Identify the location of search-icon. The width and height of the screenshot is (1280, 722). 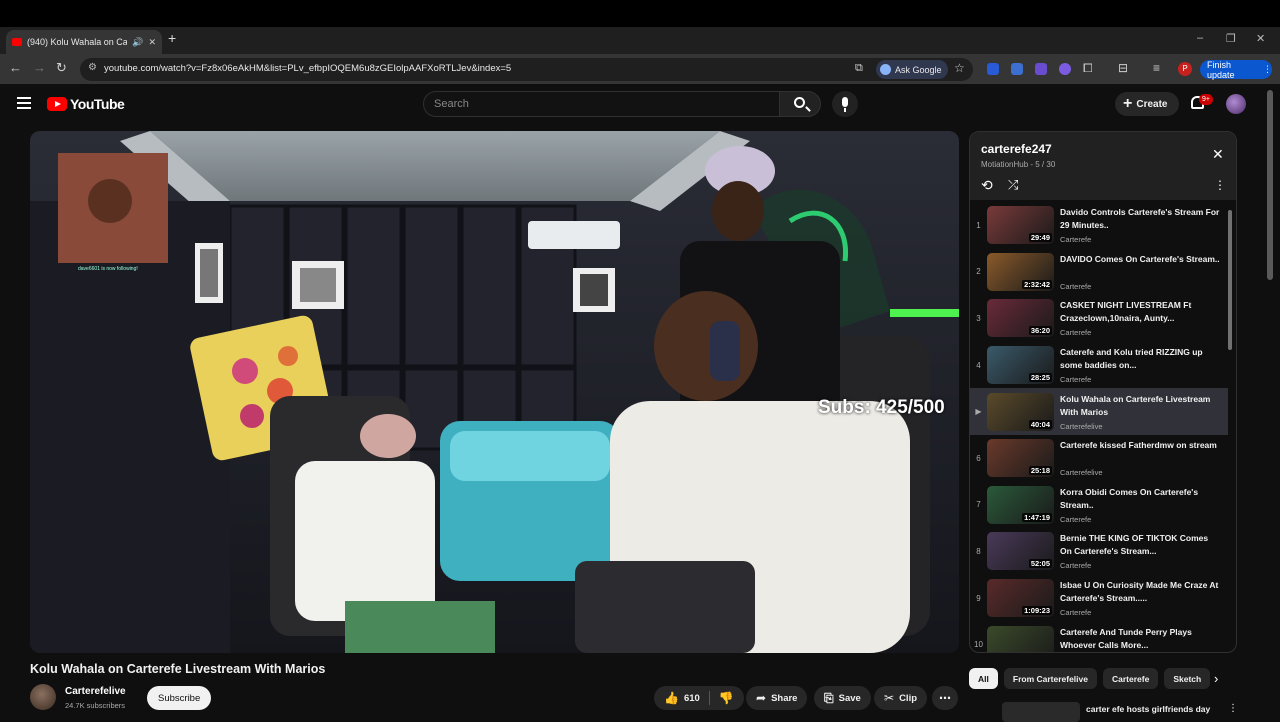
(799, 102).